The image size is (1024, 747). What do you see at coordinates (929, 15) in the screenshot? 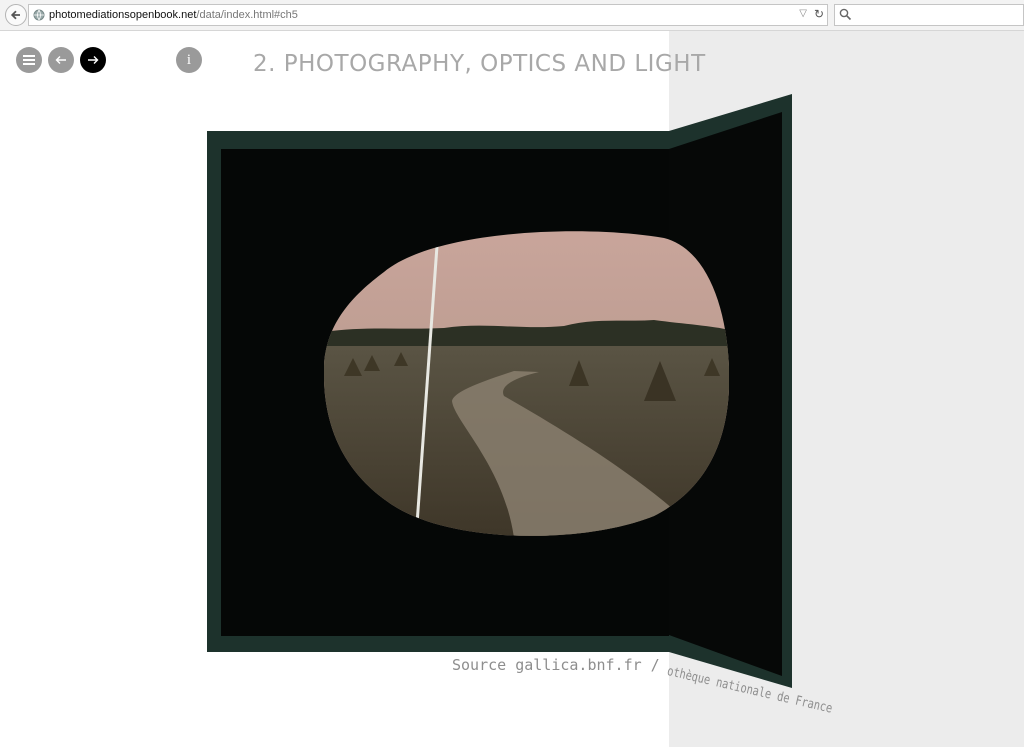
I see `search-input` at bounding box center [929, 15].